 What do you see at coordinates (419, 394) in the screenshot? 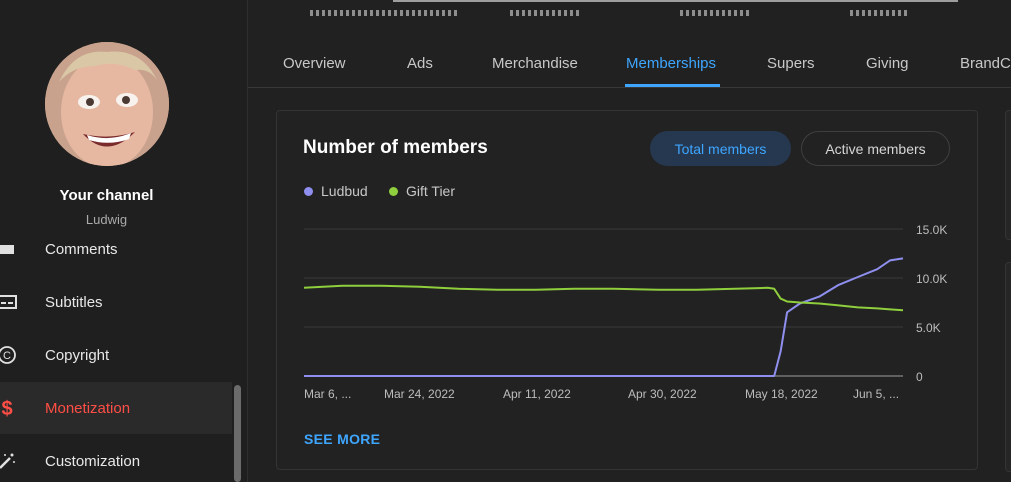
I see `x-tick-label: Mar 24, 2022` at bounding box center [419, 394].